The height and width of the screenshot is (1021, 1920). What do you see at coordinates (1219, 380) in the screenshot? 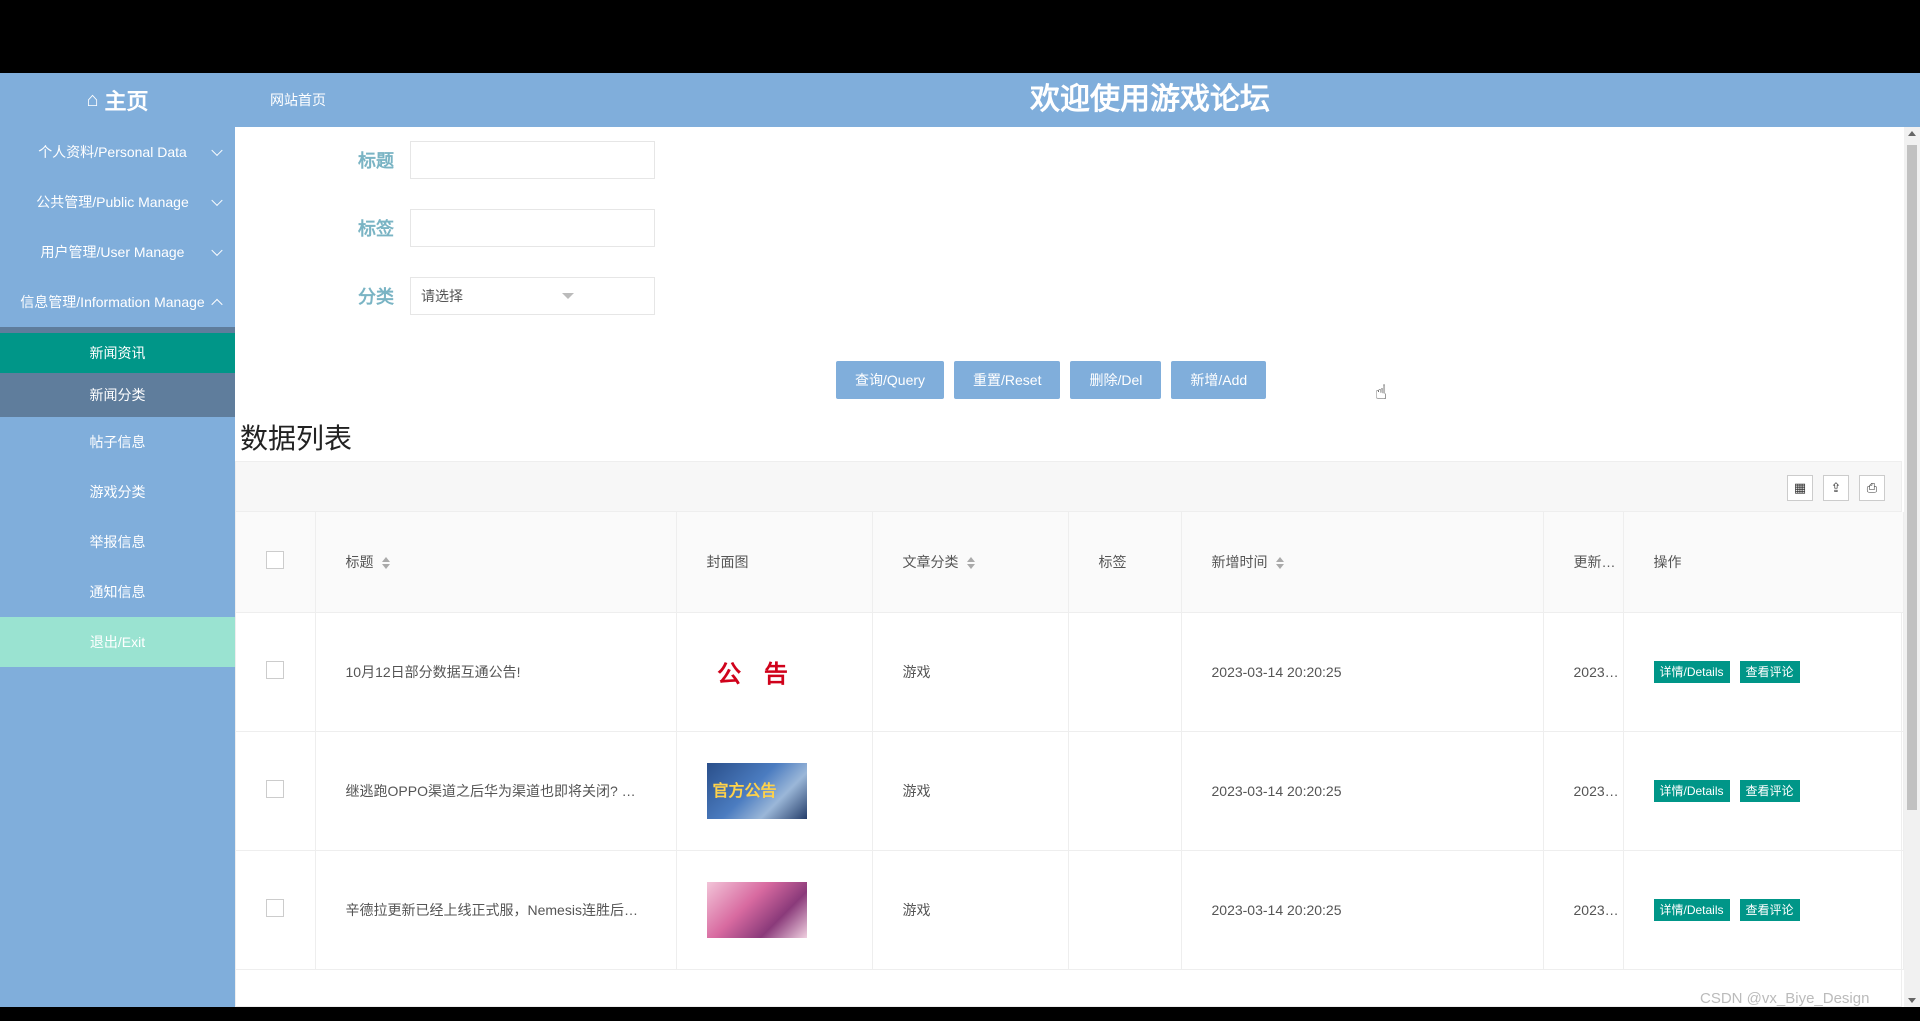
I see `add-button: 新增/Add` at bounding box center [1219, 380].